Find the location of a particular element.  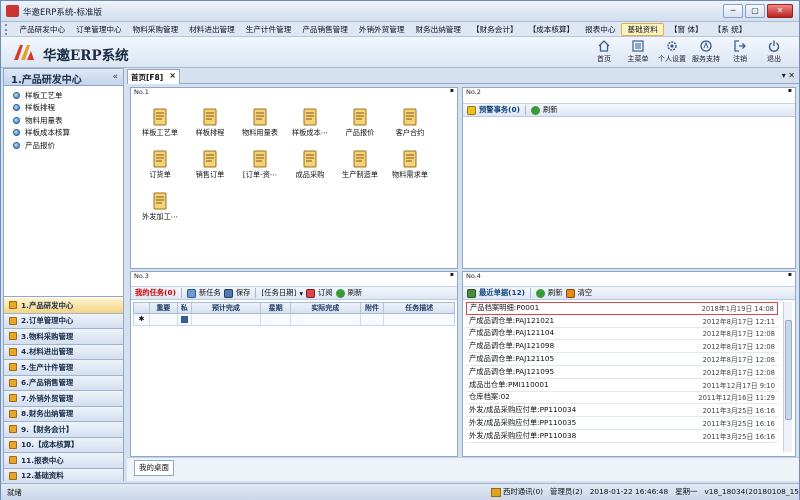

chevron-down-icon: ▾ is located at coordinates (301, 293).